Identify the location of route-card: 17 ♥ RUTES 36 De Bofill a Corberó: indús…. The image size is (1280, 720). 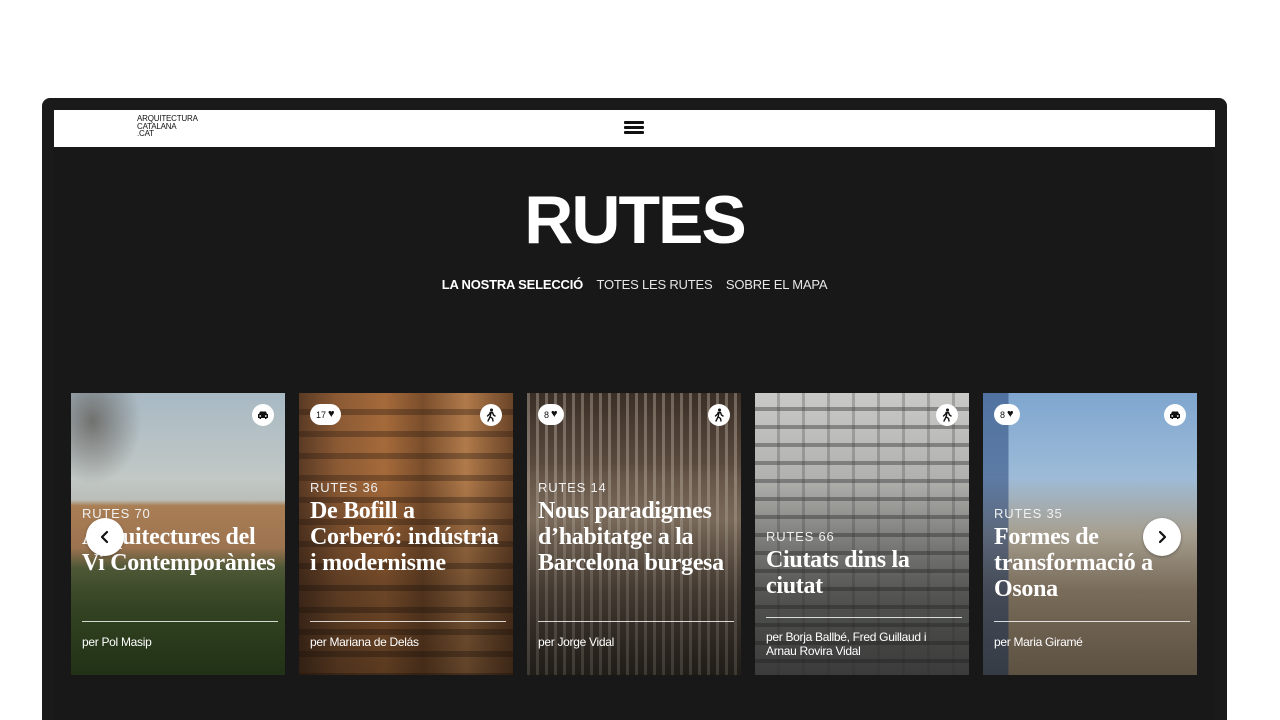
(406, 534).